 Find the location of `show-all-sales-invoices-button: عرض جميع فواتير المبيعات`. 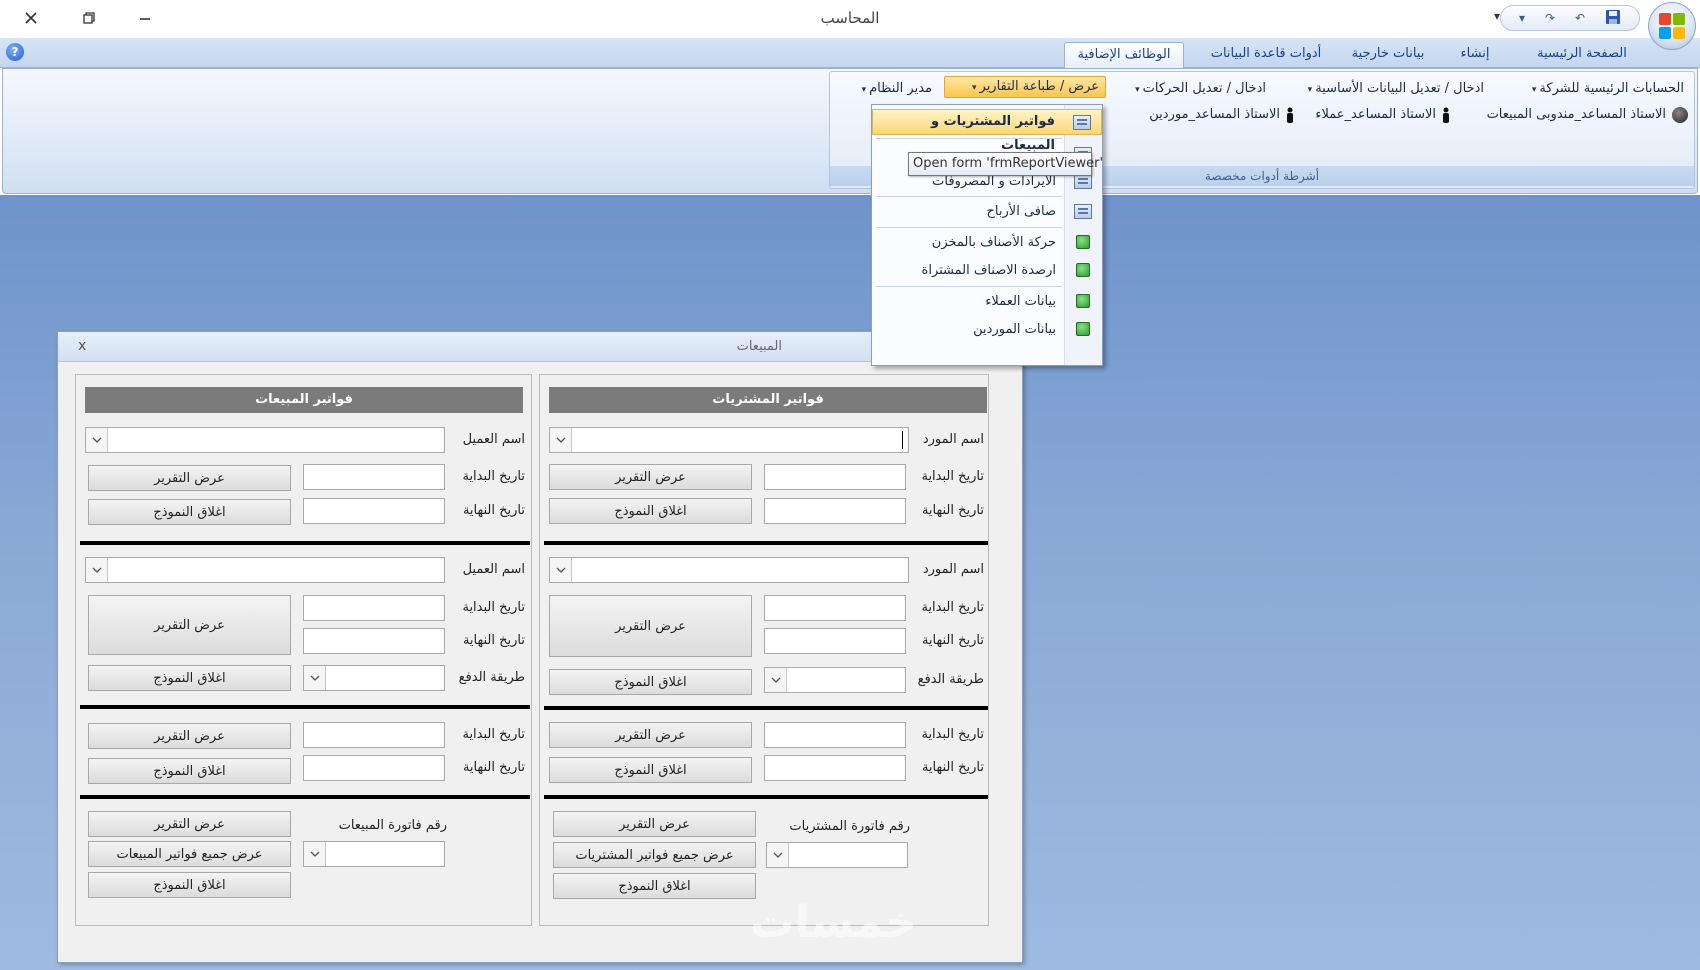

show-all-sales-invoices-button: عرض جميع فواتير المبيعات is located at coordinates (189, 854).